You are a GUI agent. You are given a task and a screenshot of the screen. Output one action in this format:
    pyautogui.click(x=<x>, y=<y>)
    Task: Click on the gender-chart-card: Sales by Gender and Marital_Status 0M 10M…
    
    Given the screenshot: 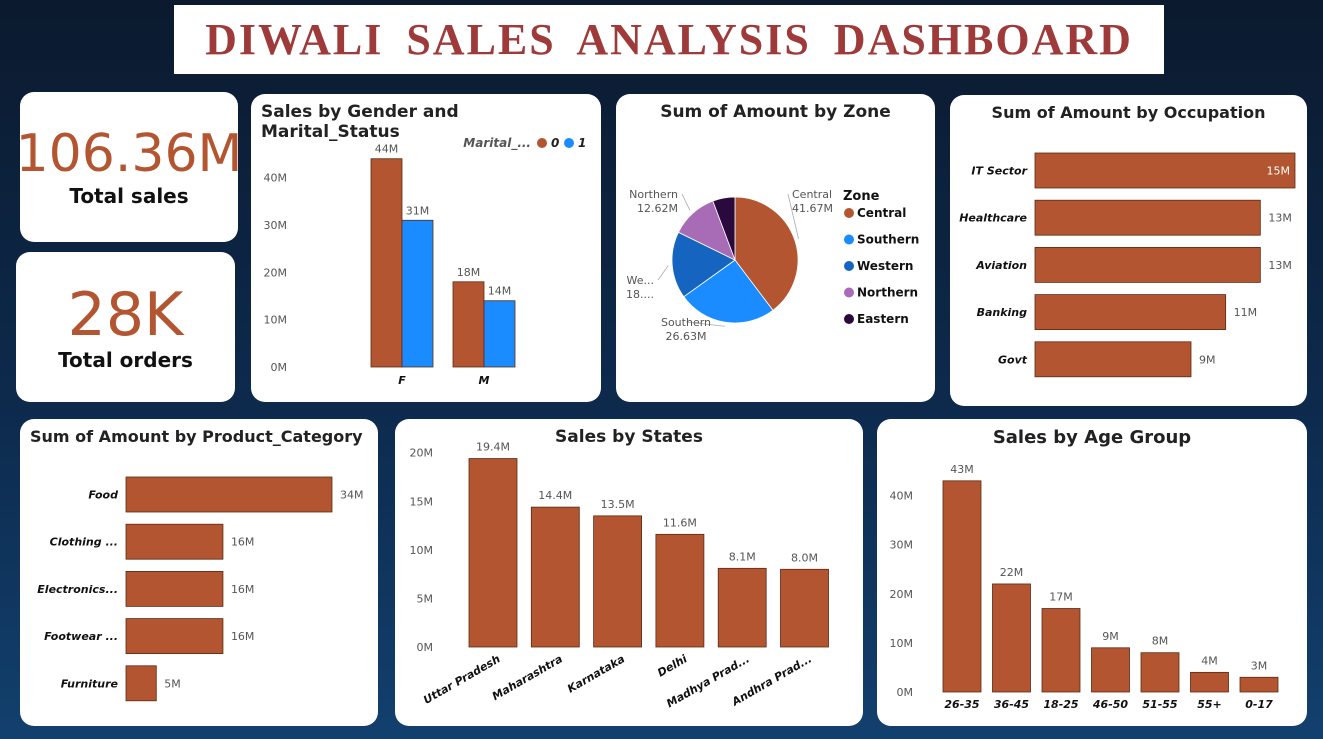 What is the action you would take?
    pyautogui.click(x=426, y=248)
    